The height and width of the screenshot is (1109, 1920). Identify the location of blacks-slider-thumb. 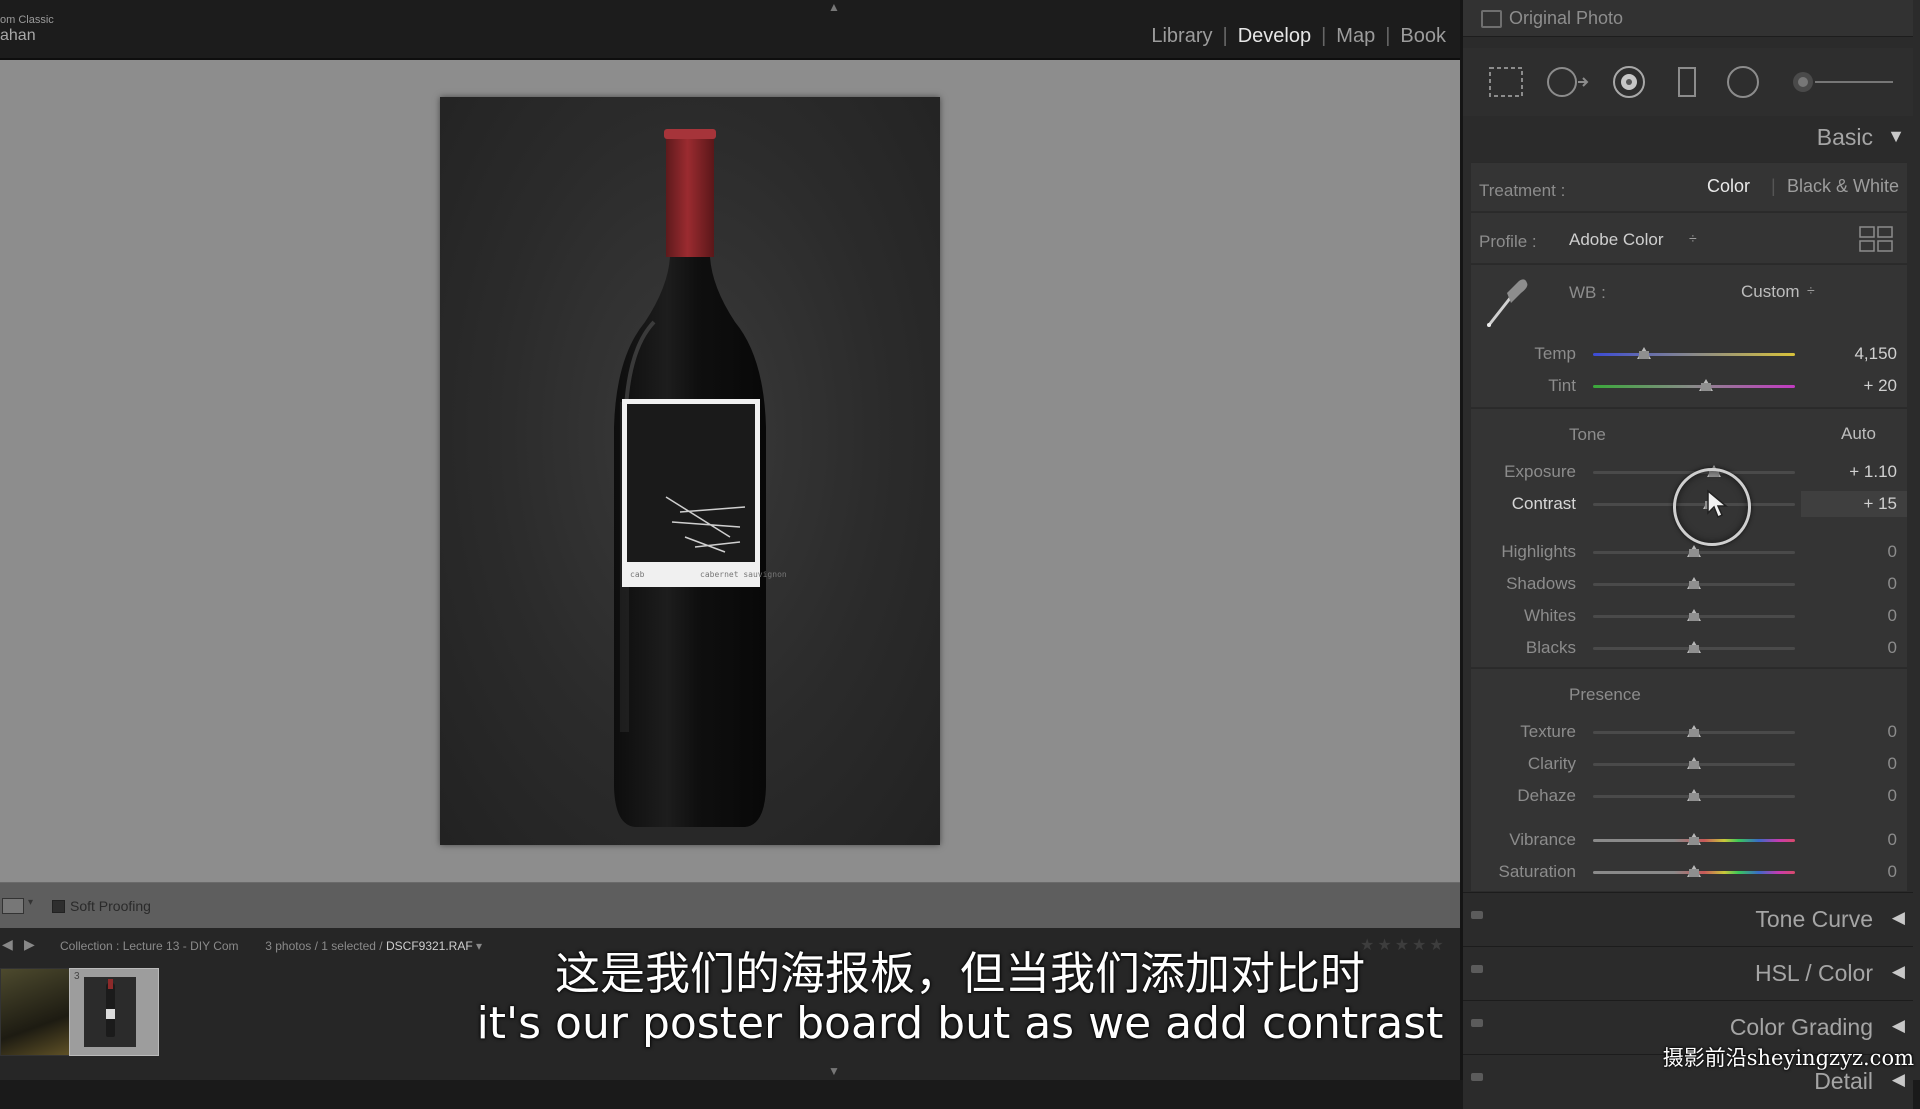
(1694, 647).